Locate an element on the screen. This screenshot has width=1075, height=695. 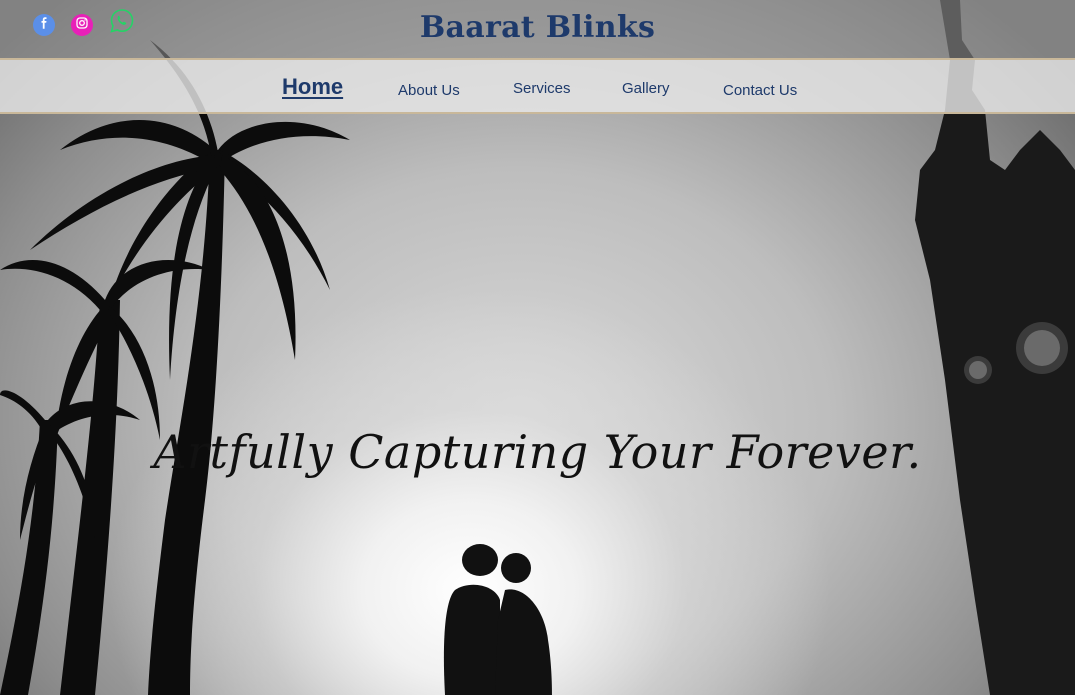
nav-services: Services is located at coordinates (542, 88).